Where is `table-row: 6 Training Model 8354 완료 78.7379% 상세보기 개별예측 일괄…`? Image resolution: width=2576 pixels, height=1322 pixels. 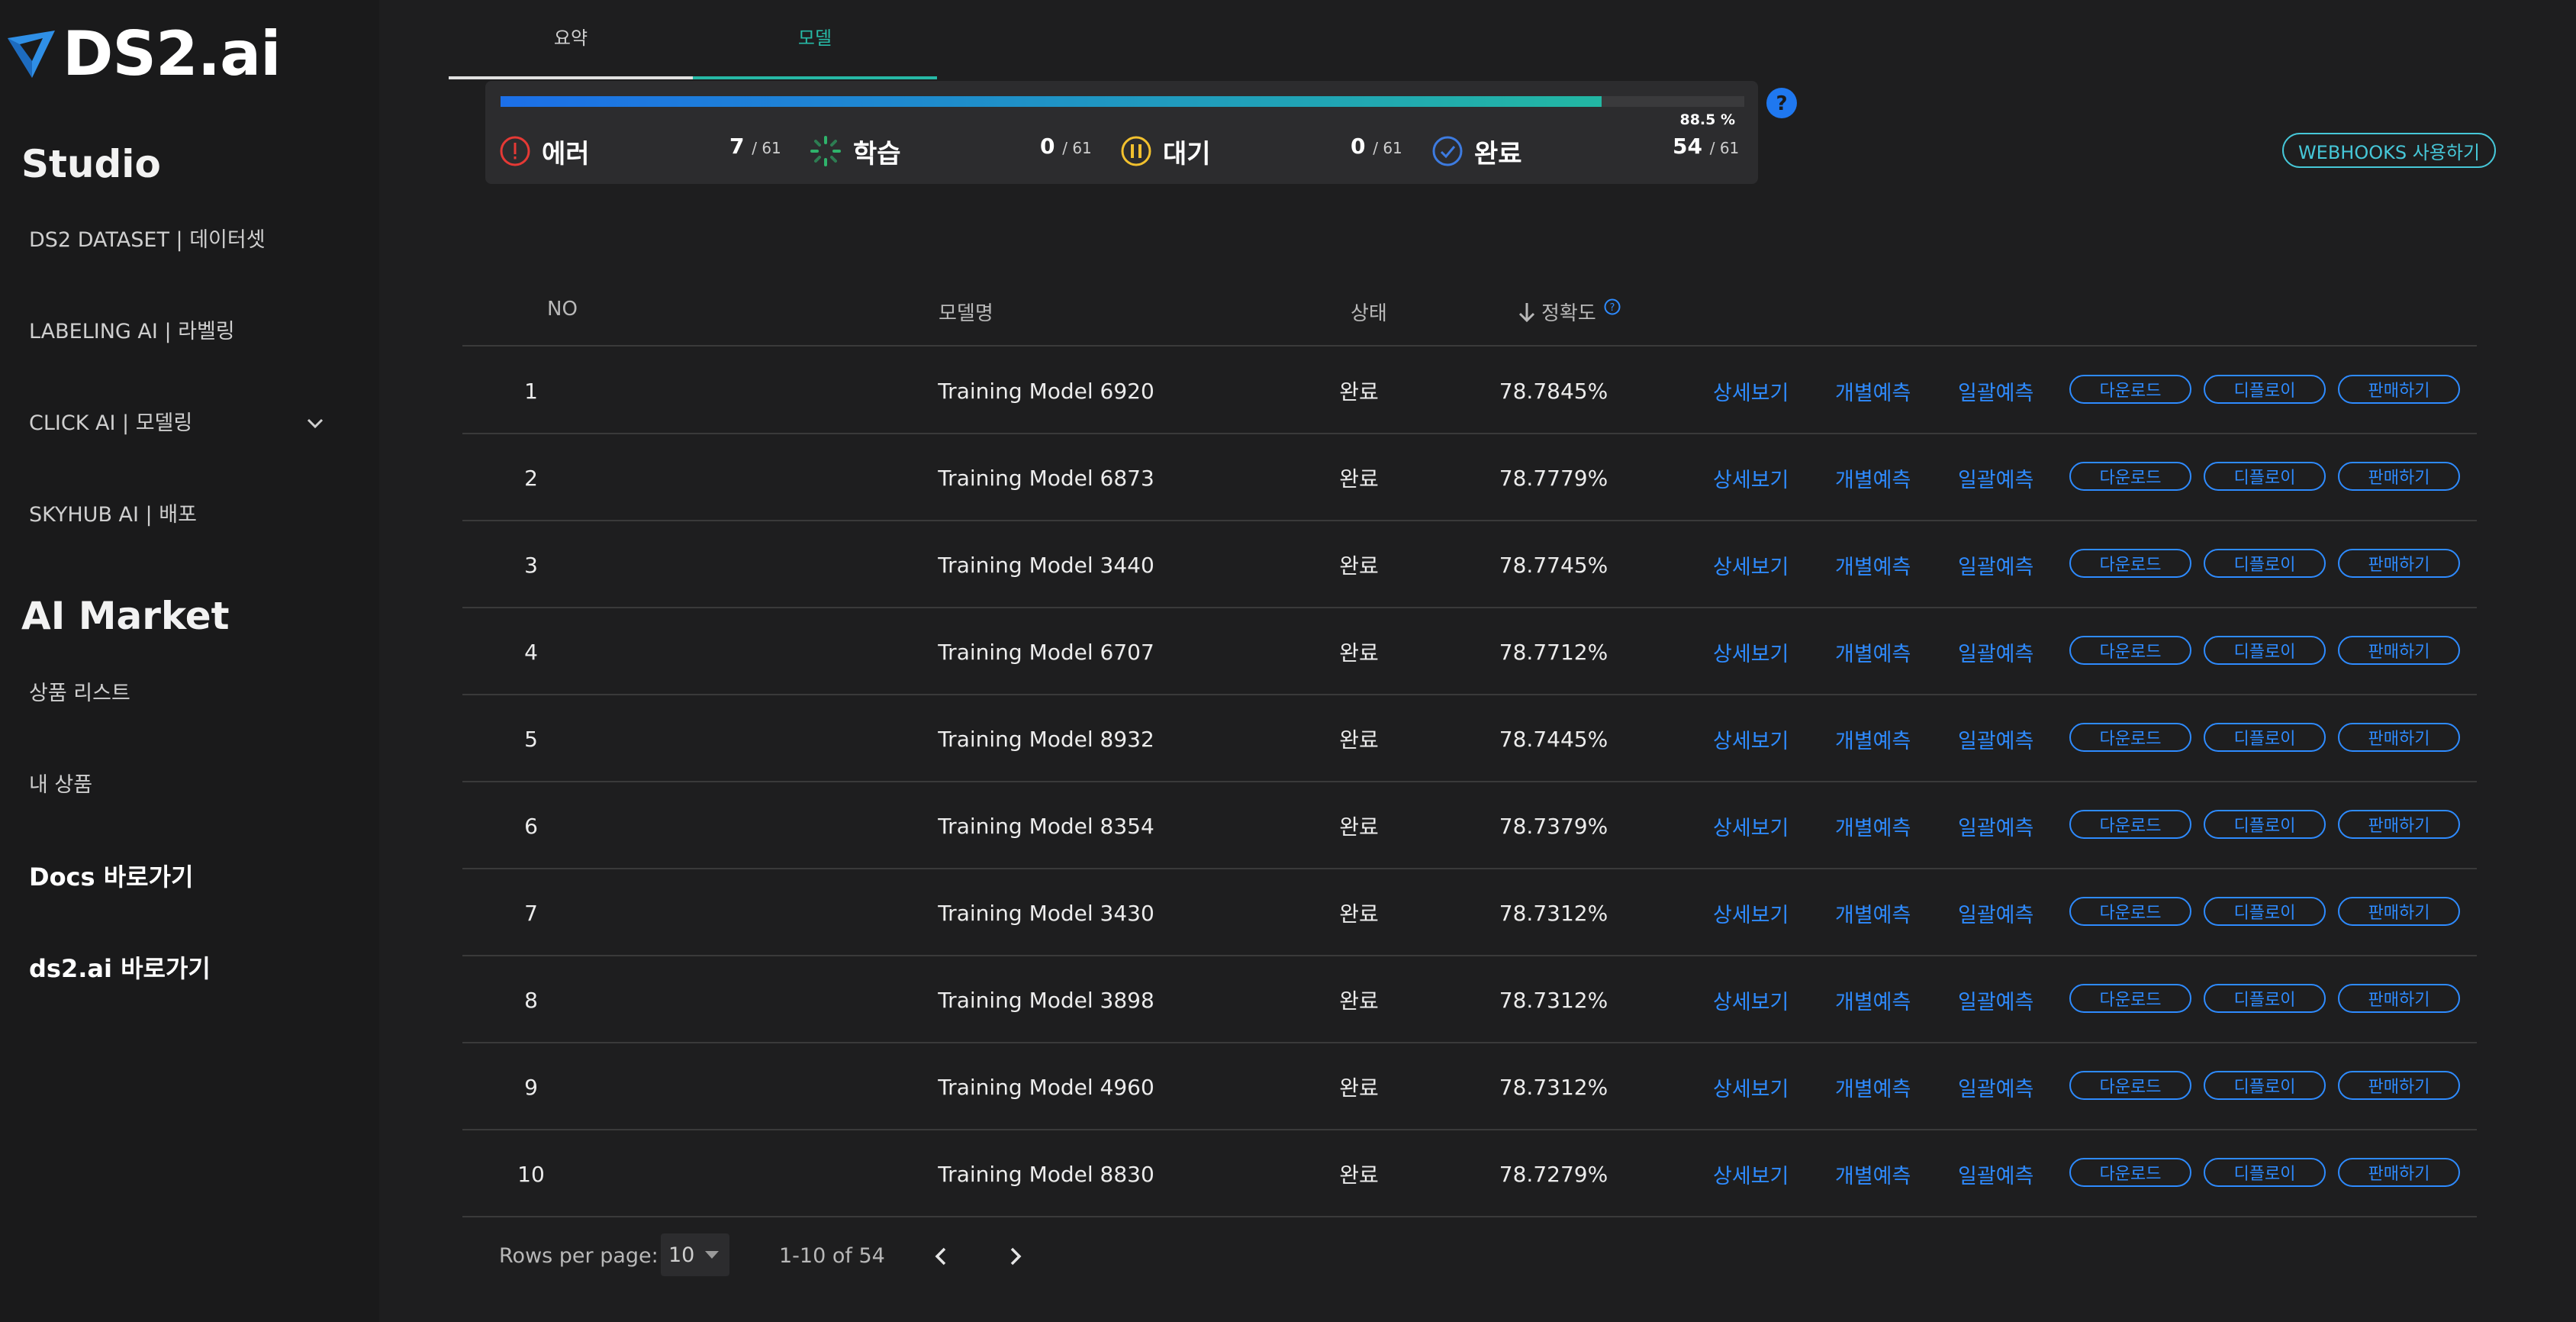
table-row: 6 Training Model 8354 완료 78.7379% 상세보기 개별예측 일괄… is located at coordinates (1469, 825).